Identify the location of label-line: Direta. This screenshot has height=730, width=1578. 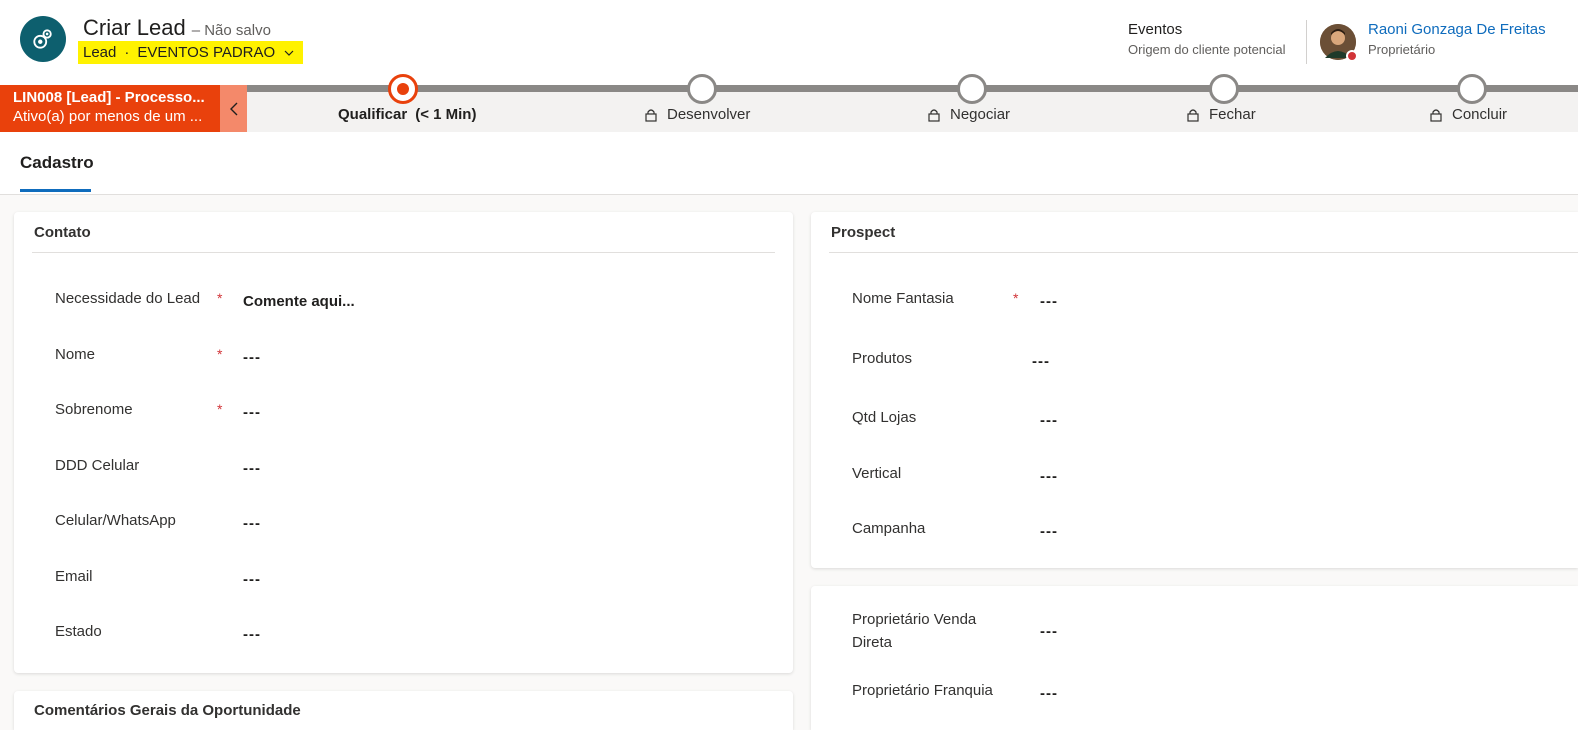
(872, 642).